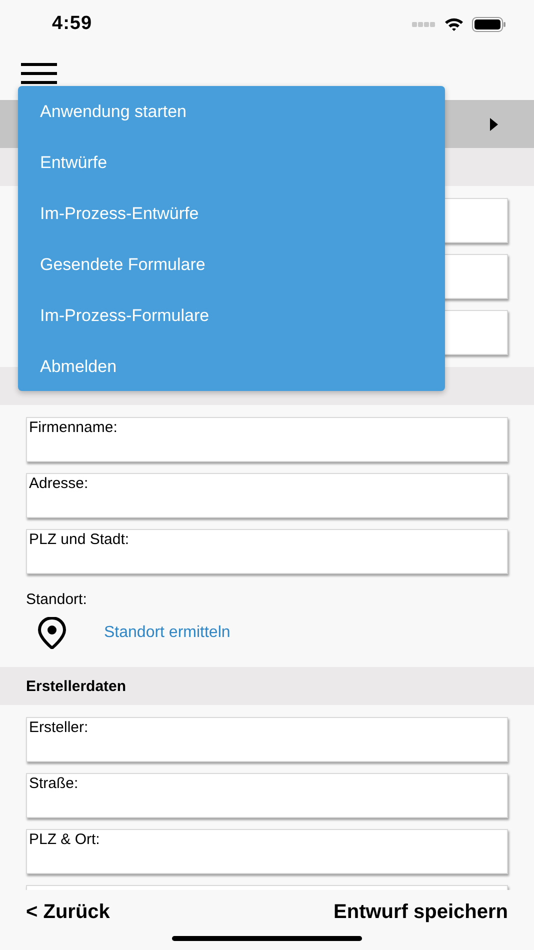 The width and height of the screenshot is (534, 950). Describe the element at coordinates (39, 74) in the screenshot. I see `menu-icon` at that location.